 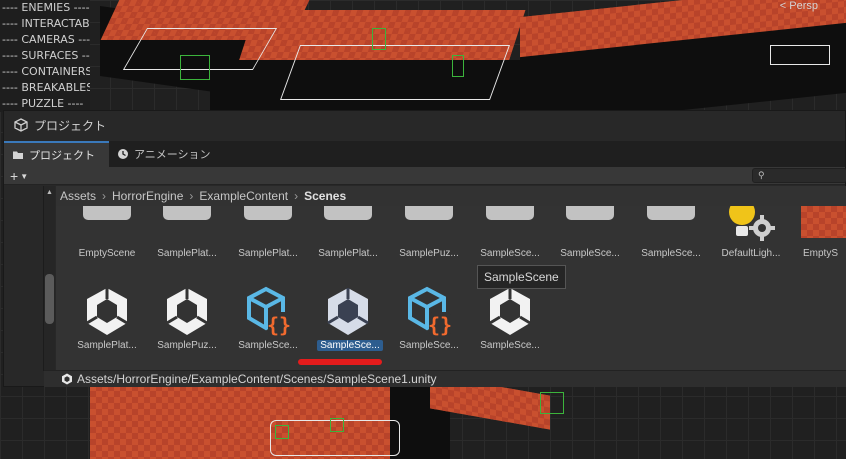 I want to click on hierarchy-item: ---- CAMERAS ----, so click(x=45, y=40).